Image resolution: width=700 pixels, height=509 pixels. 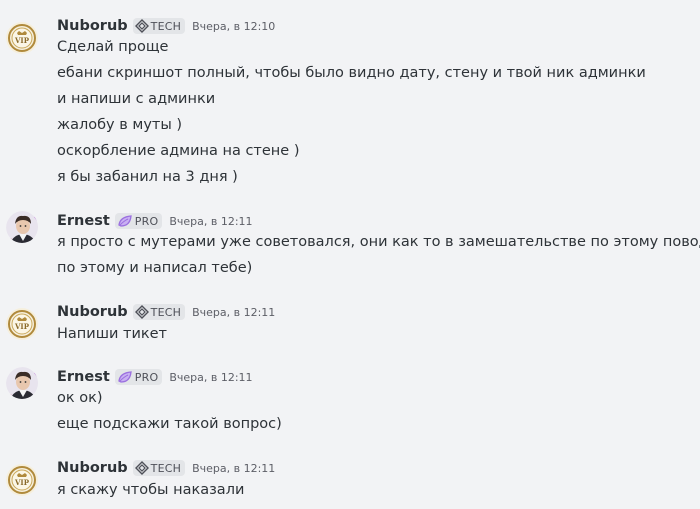 I want to click on message-line: я скажу чтобы наказали, so click(x=151, y=490).